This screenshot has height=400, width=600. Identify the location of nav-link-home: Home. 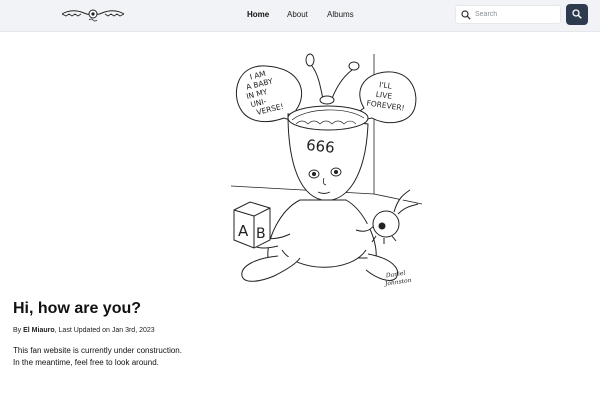
(258, 14).